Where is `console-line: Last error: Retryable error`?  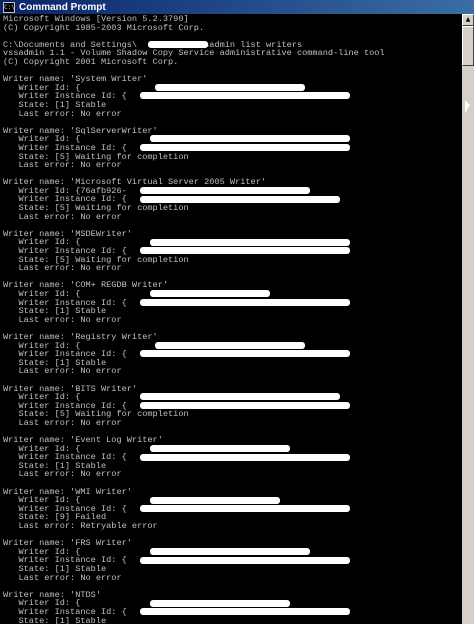
console-line: Last error: Retryable error is located at coordinates (80, 526).